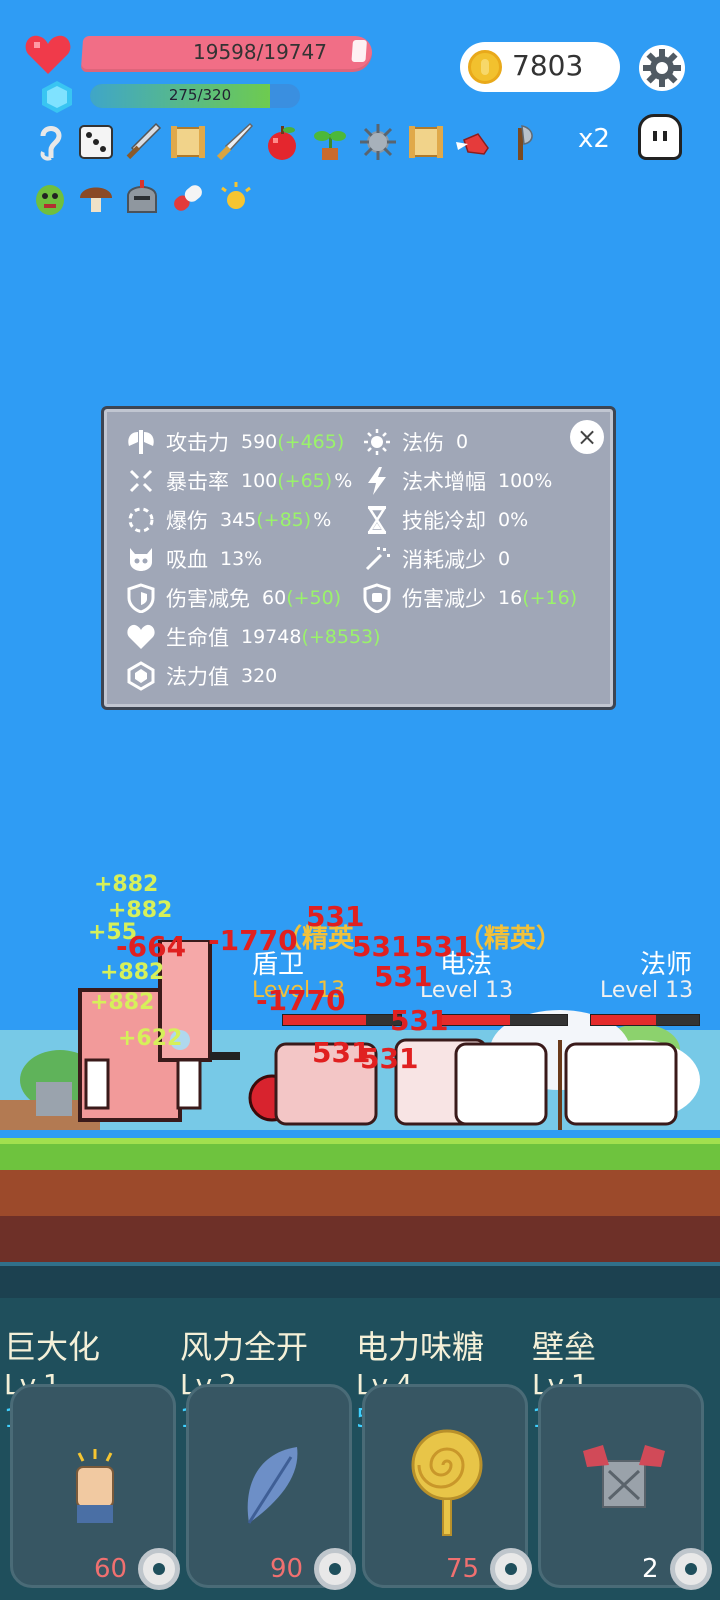  Describe the element at coordinates (587, 437) in the screenshot. I see `close-button: ×` at that location.